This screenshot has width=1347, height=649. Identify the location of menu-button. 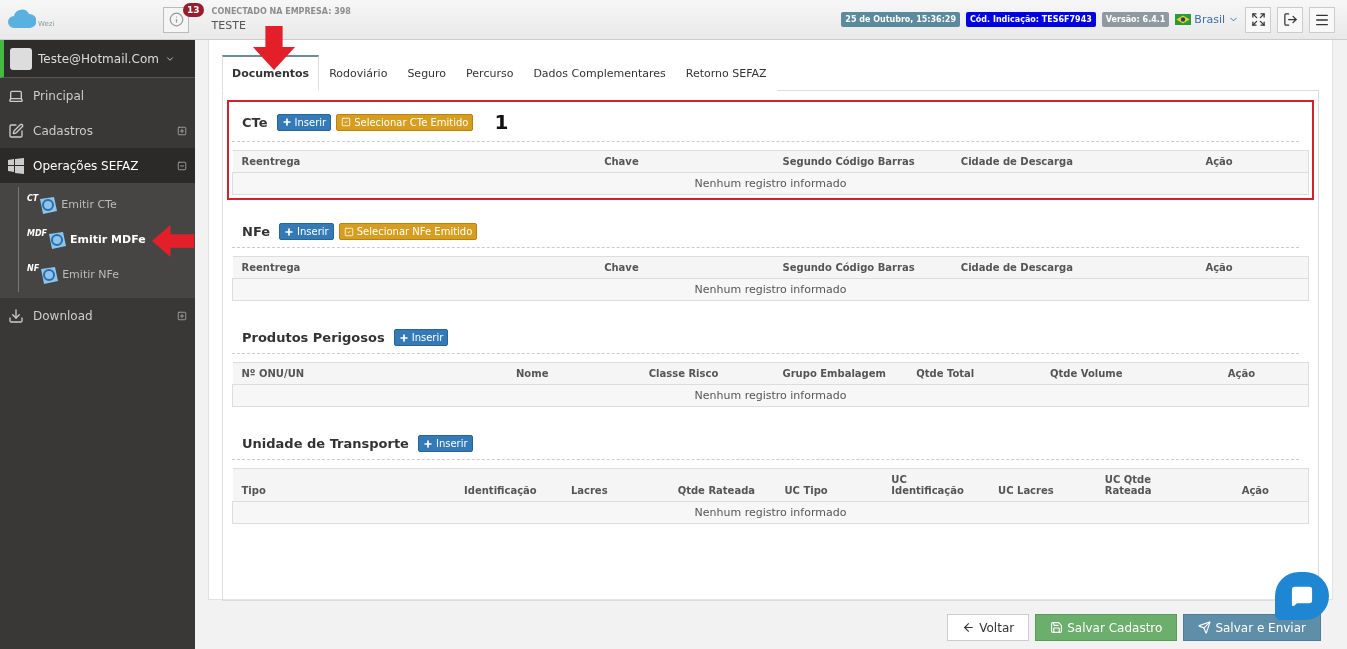
(1322, 19).